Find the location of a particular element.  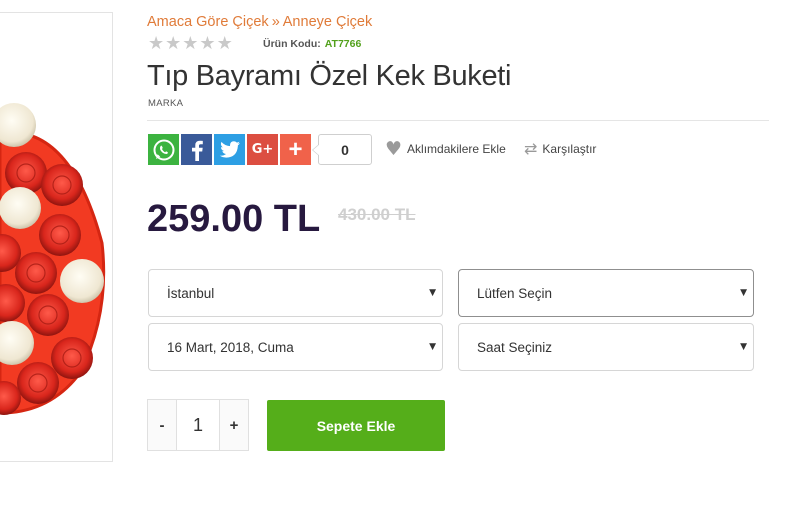

more-share-button: + is located at coordinates (295, 149).